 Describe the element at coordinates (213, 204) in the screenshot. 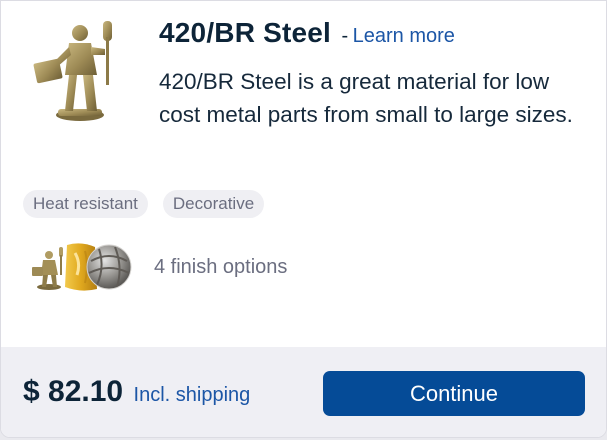

I see `tag-decorative: Decorative` at that location.